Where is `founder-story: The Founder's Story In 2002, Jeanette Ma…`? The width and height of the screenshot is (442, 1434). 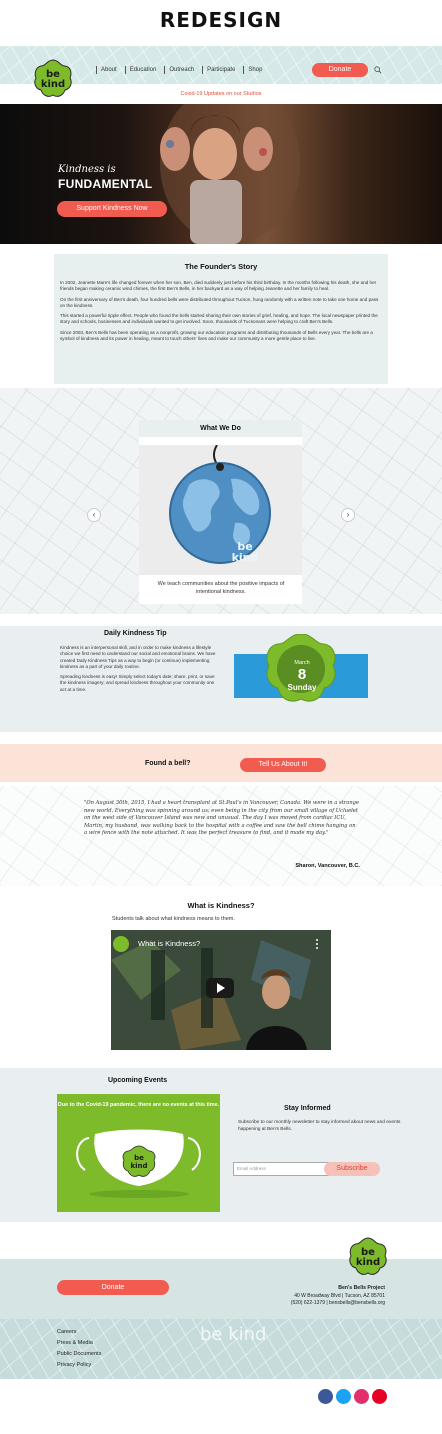 founder-story: The Founder's Story In 2002, Jeanette Ma… is located at coordinates (221, 319).